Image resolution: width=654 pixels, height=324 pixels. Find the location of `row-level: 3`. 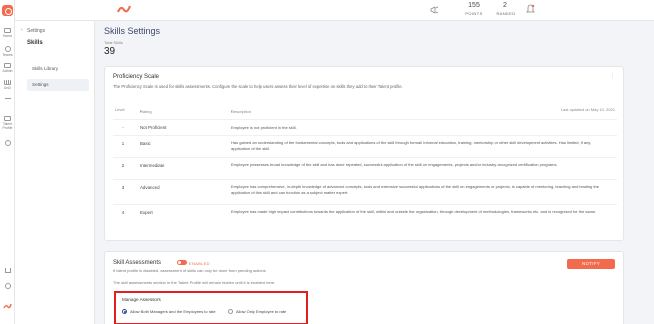

row-level: 3 is located at coordinates (123, 187).